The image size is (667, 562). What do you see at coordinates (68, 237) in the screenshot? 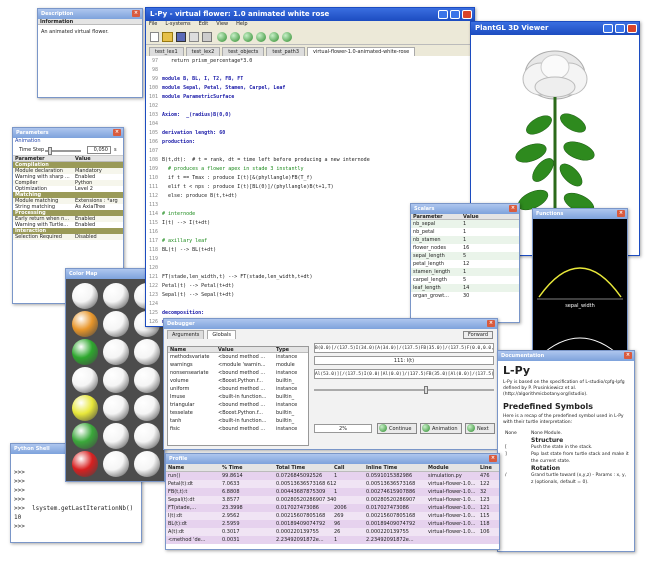
I see `table-row: Selection Required Disabled` at bounding box center [68, 237].